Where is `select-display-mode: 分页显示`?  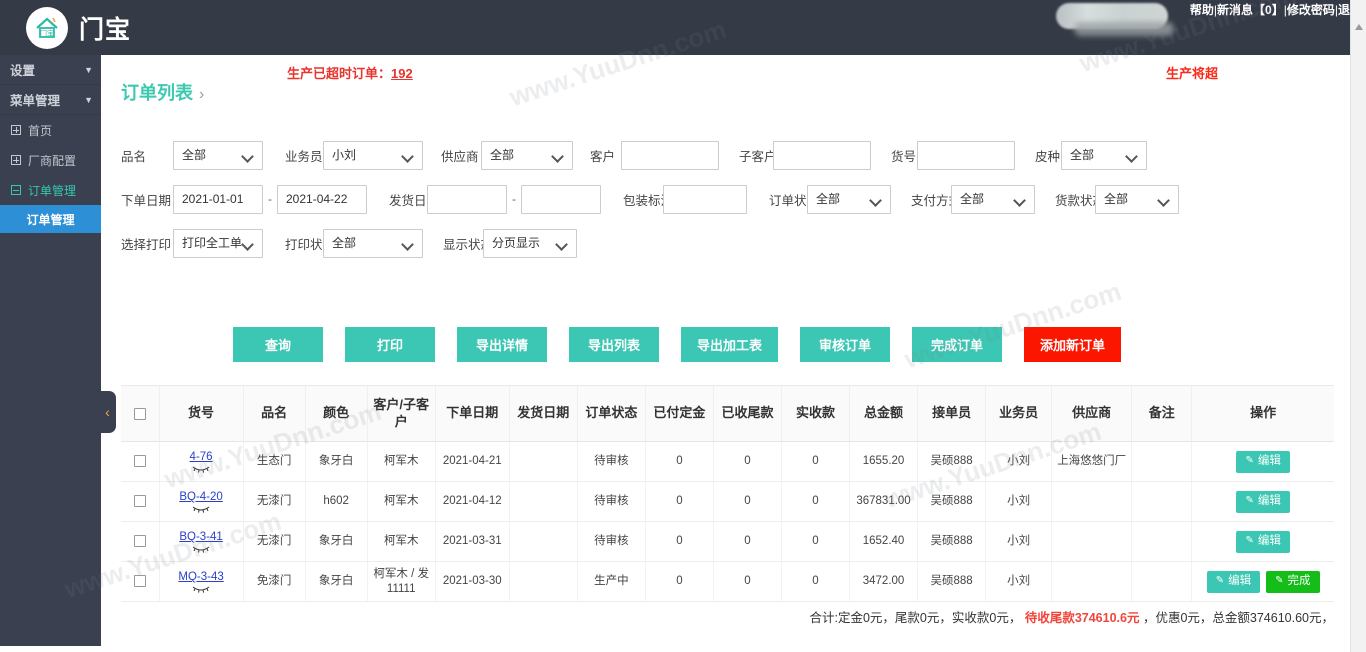
select-display-mode: 分页显示 is located at coordinates (530, 243).